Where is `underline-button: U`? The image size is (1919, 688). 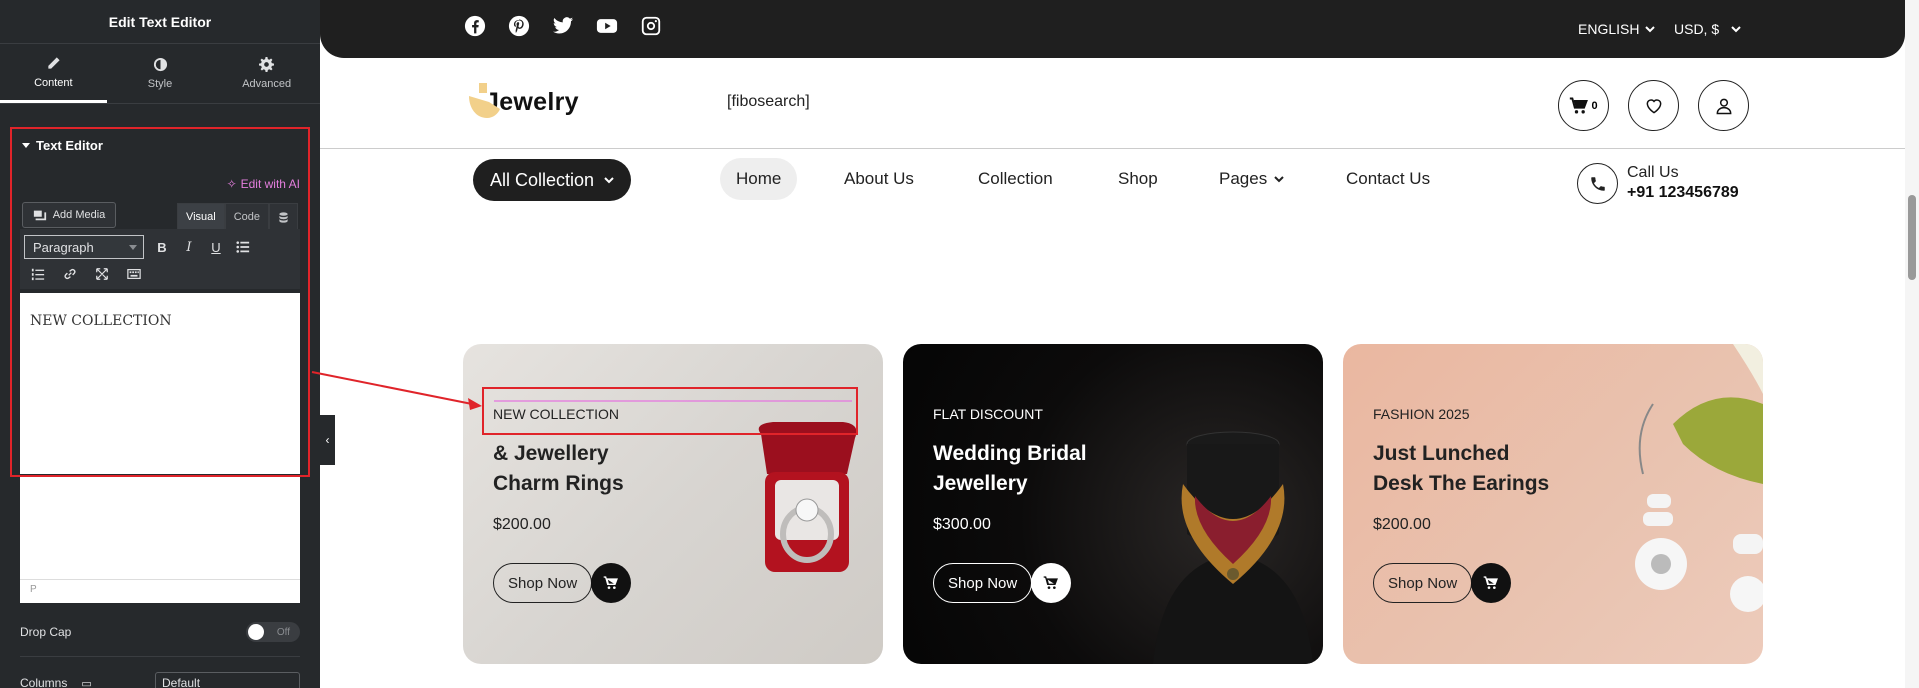 underline-button: U is located at coordinates (216, 247).